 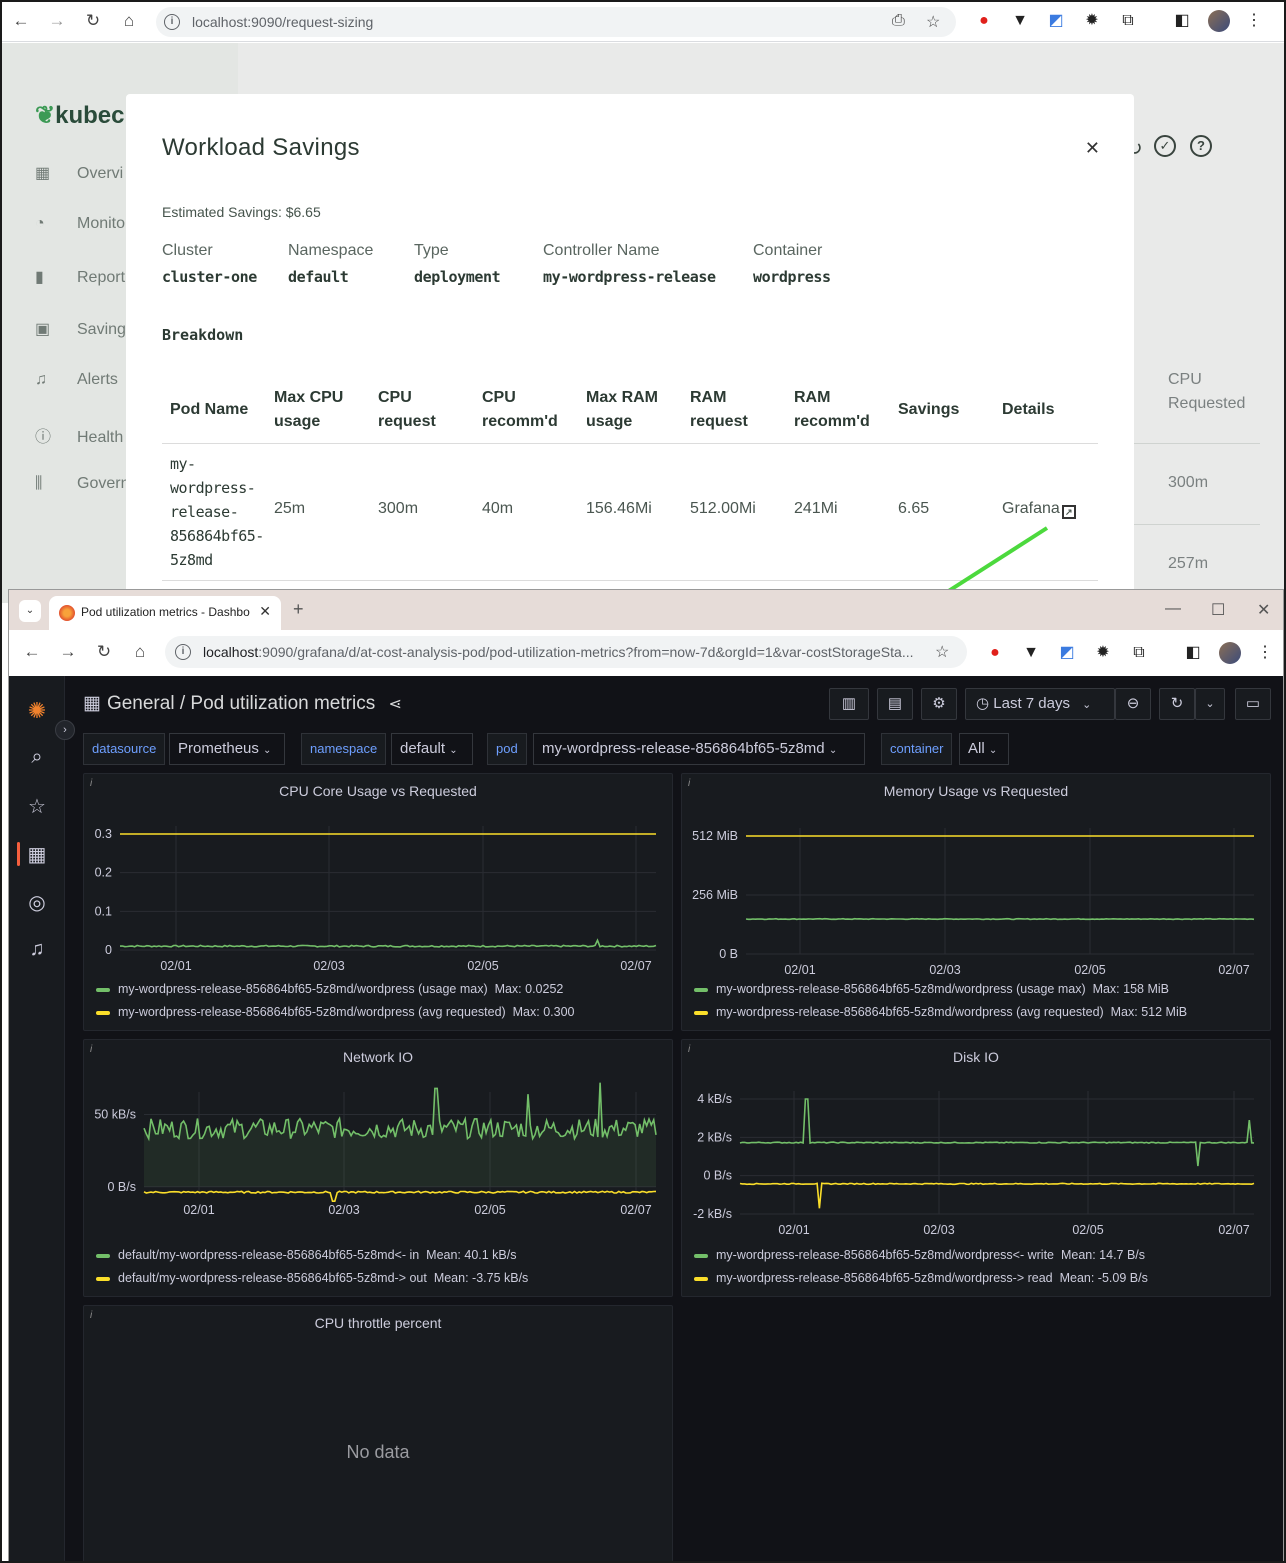 What do you see at coordinates (165, 613) in the screenshot?
I see `tab-pod-utilization: Pod utilization metrics - Dashbo ✕` at bounding box center [165, 613].